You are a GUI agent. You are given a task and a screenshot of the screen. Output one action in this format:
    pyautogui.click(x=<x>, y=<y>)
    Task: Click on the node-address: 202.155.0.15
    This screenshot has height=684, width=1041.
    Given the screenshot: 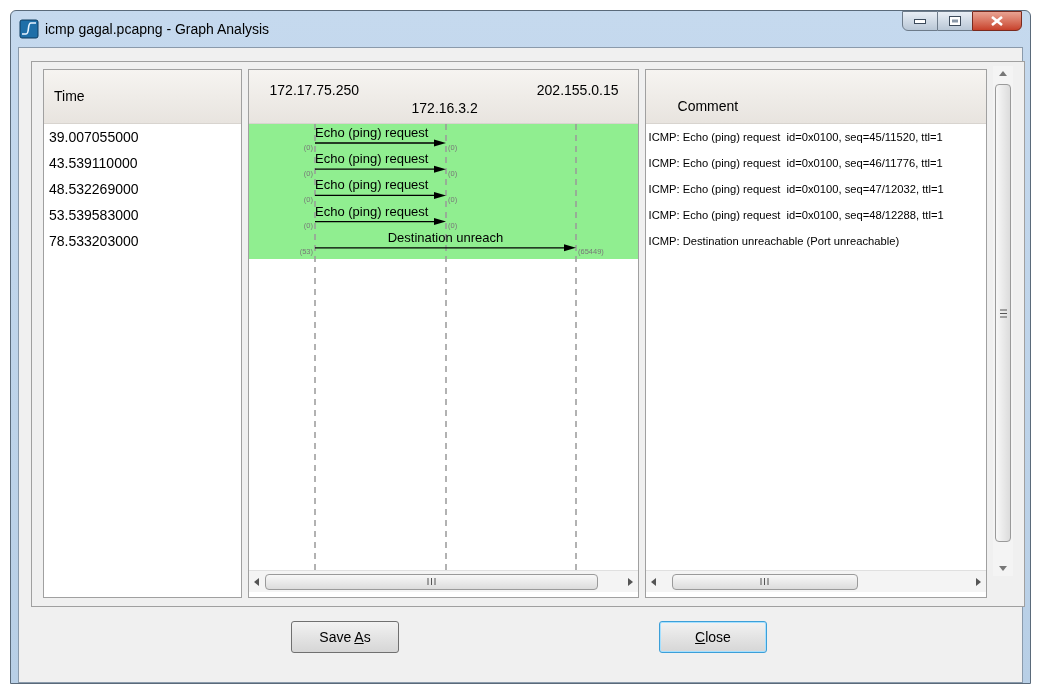 What is the action you would take?
    pyautogui.click(x=577, y=90)
    